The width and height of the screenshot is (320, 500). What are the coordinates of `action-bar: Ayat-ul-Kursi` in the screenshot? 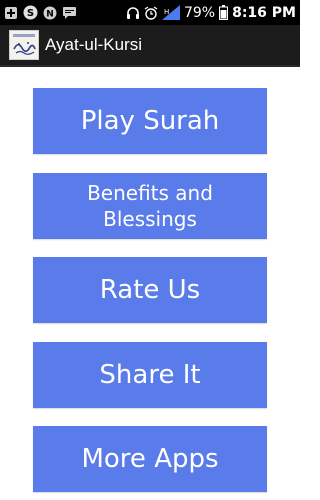 It's located at (150, 46).